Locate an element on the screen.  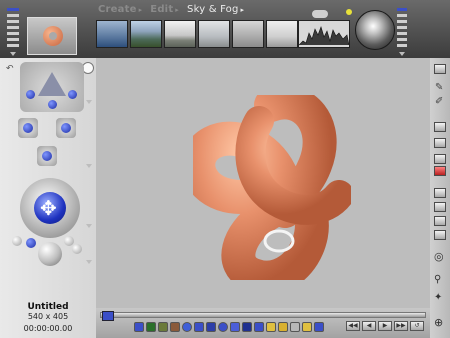
cloud-icon is located at coordinates (320, 14).